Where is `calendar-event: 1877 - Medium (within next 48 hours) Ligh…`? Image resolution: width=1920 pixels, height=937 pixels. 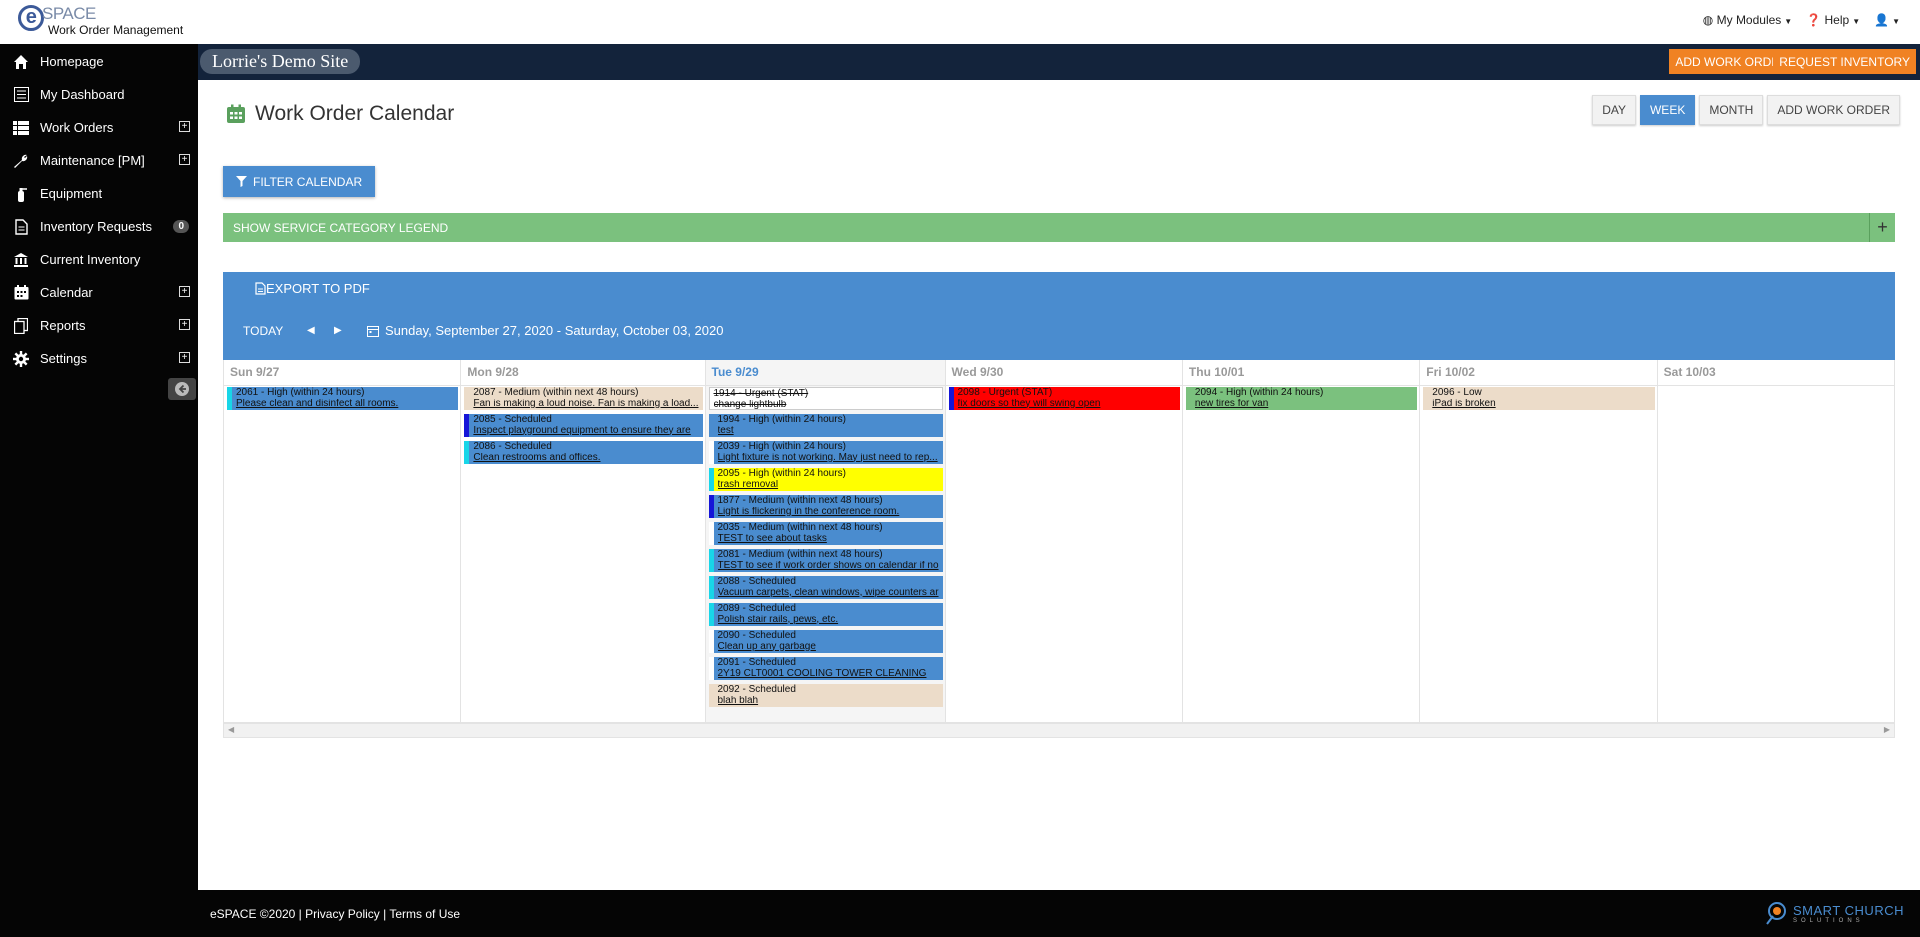
calendar-event: 1877 - Medium (within next 48 hours) Ligh… is located at coordinates (825, 506).